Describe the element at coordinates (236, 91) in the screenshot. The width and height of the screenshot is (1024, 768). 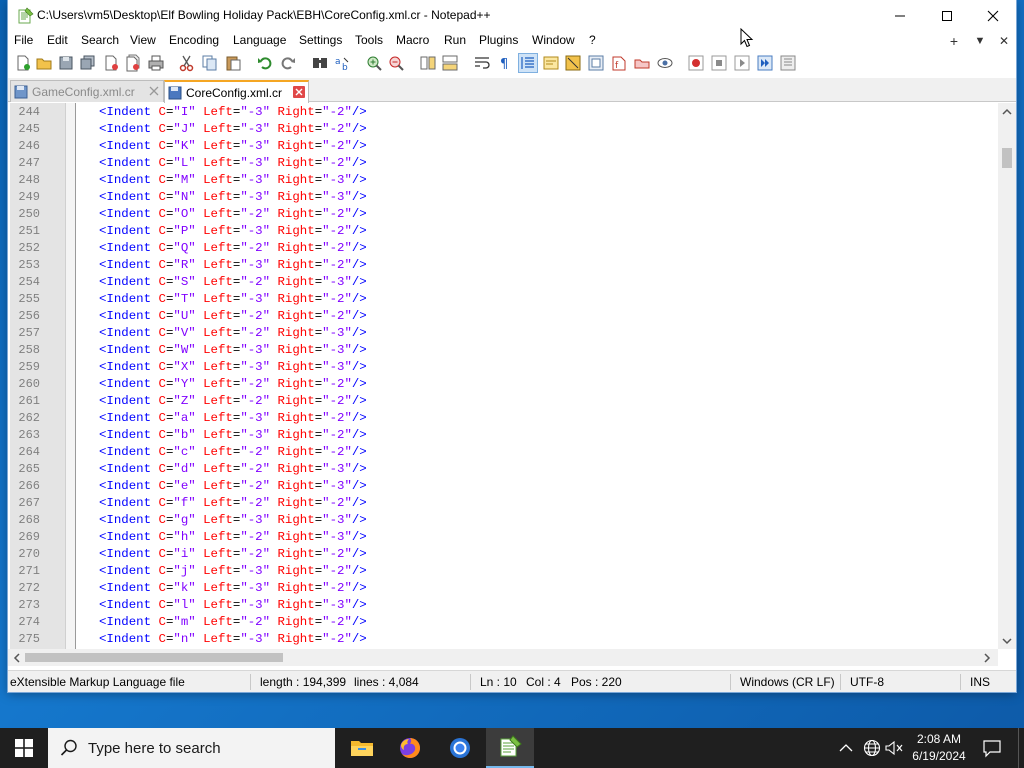
I see `tab-coreconfig: CoreConfig.xml.cr` at that location.